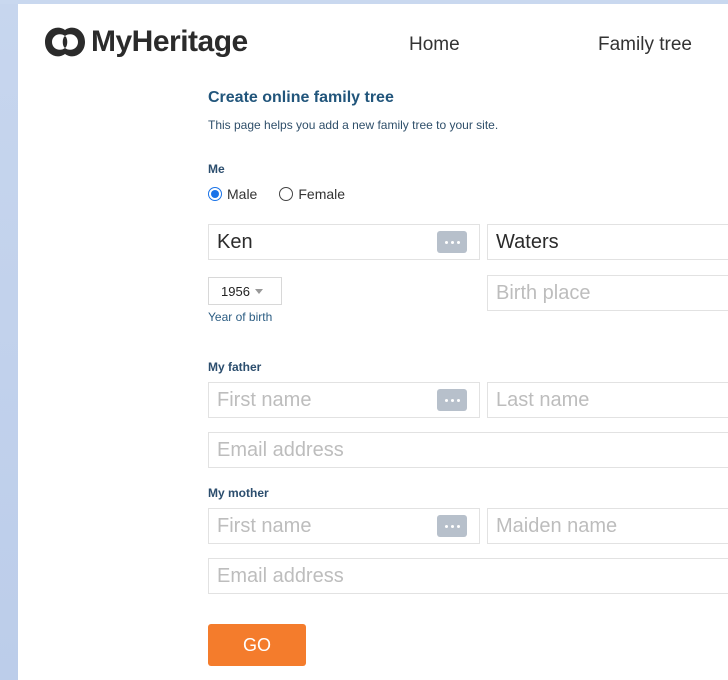  I want to click on page-title: Create online family tree, so click(301, 97).